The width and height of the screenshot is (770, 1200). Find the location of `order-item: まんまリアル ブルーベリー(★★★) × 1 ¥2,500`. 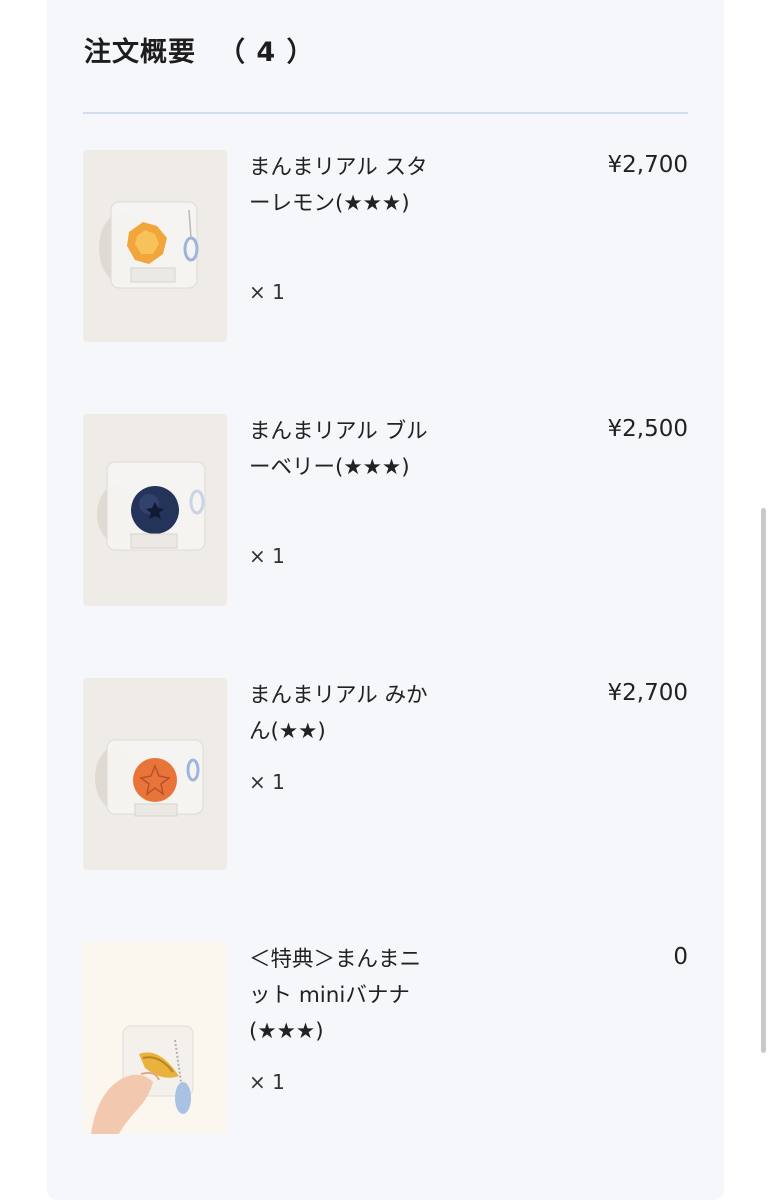

order-item: まんまリアル ブルーベリー(★★★) × 1 ¥2,500 is located at coordinates (385, 510).